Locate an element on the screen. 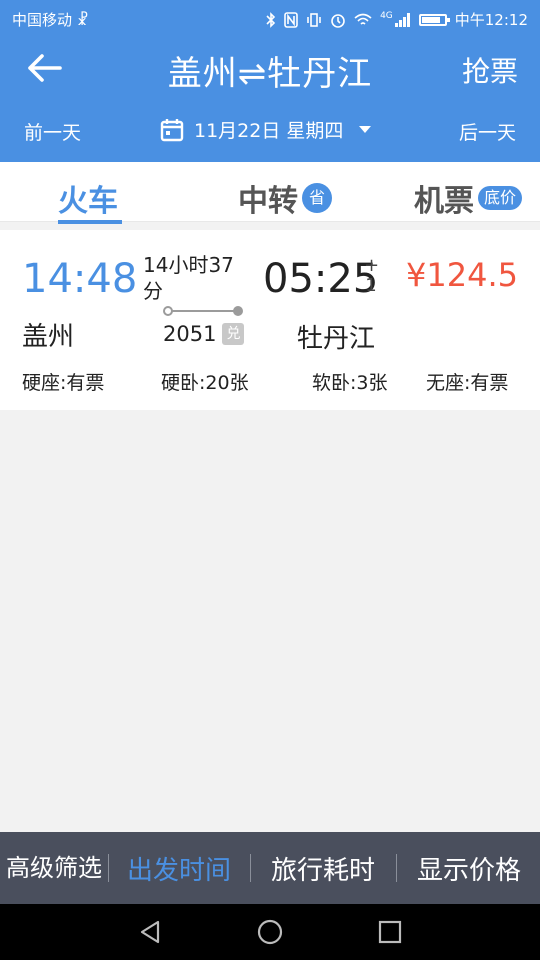  seat-standing: 无座:有票 is located at coordinates (467, 383).